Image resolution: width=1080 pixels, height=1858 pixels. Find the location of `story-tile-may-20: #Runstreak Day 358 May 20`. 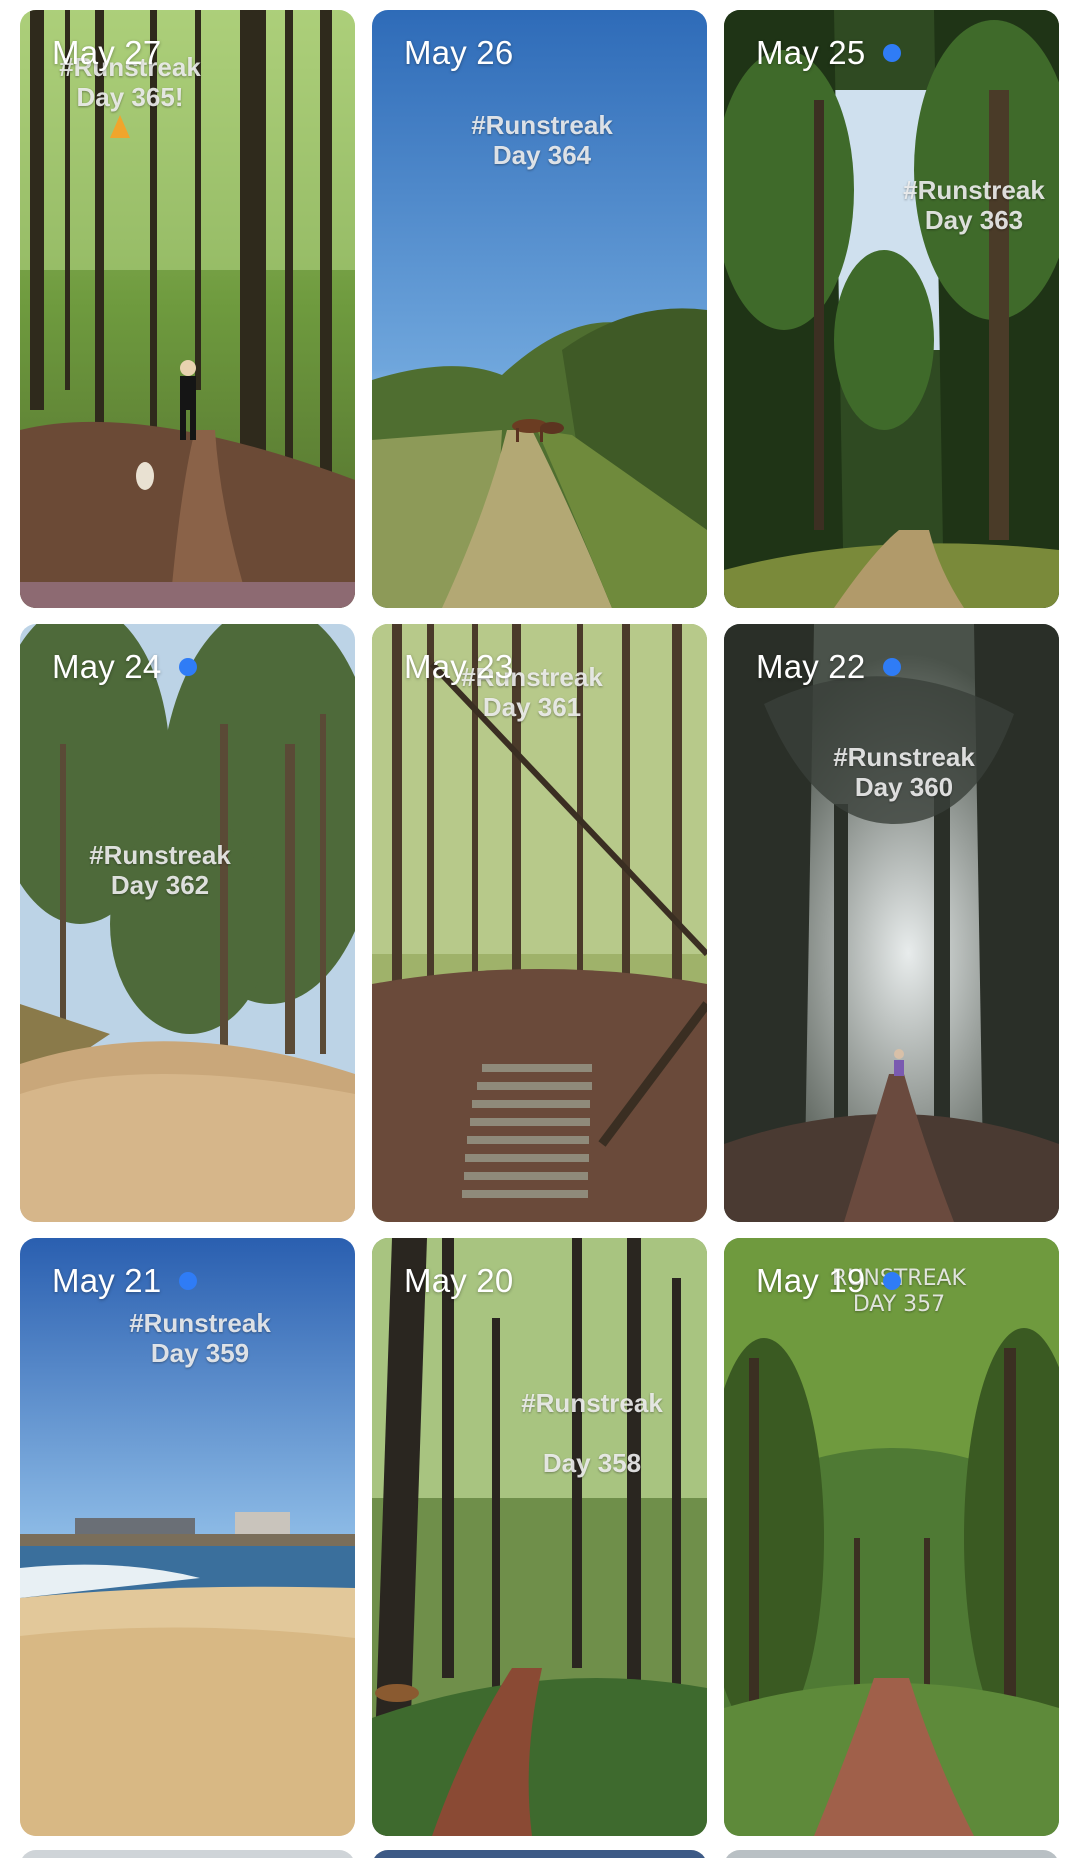

story-tile-may-20: #Runstreak Day 358 May 20 is located at coordinates (539, 1537).